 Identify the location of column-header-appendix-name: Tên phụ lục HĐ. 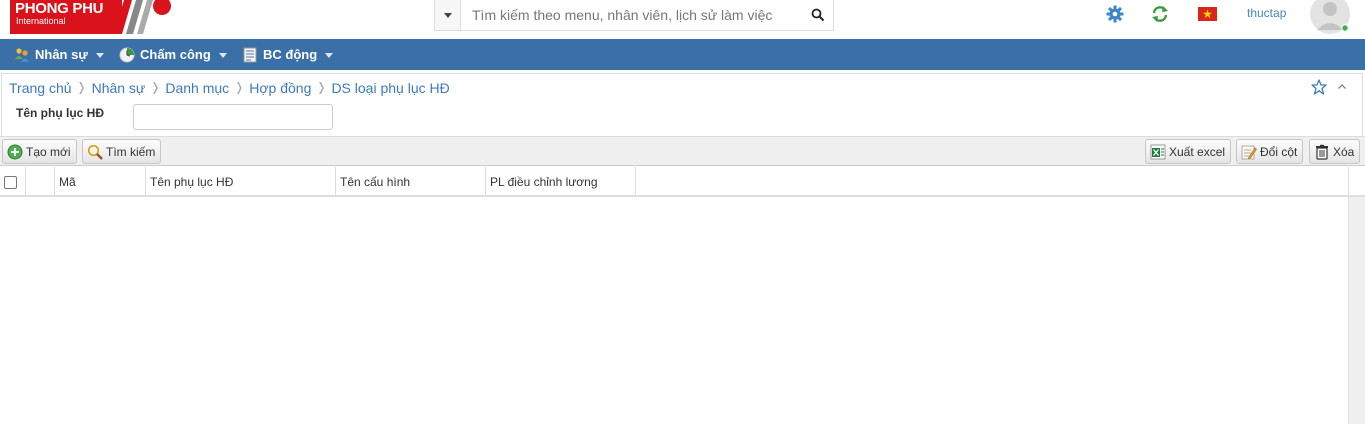
(241, 182).